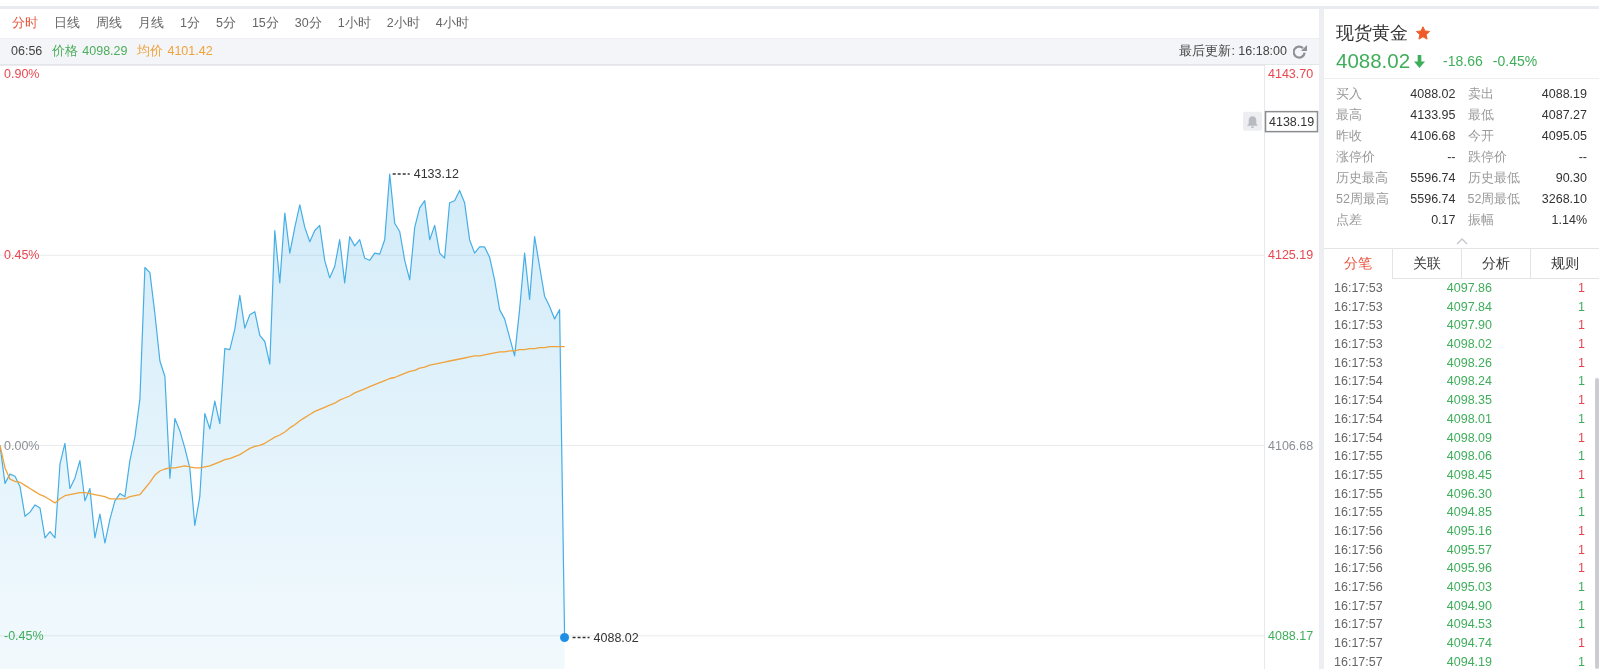 This screenshot has width=1599, height=672. What do you see at coordinates (1571, 179) in the screenshot?
I see `stat-value: 90.30` at bounding box center [1571, 179].